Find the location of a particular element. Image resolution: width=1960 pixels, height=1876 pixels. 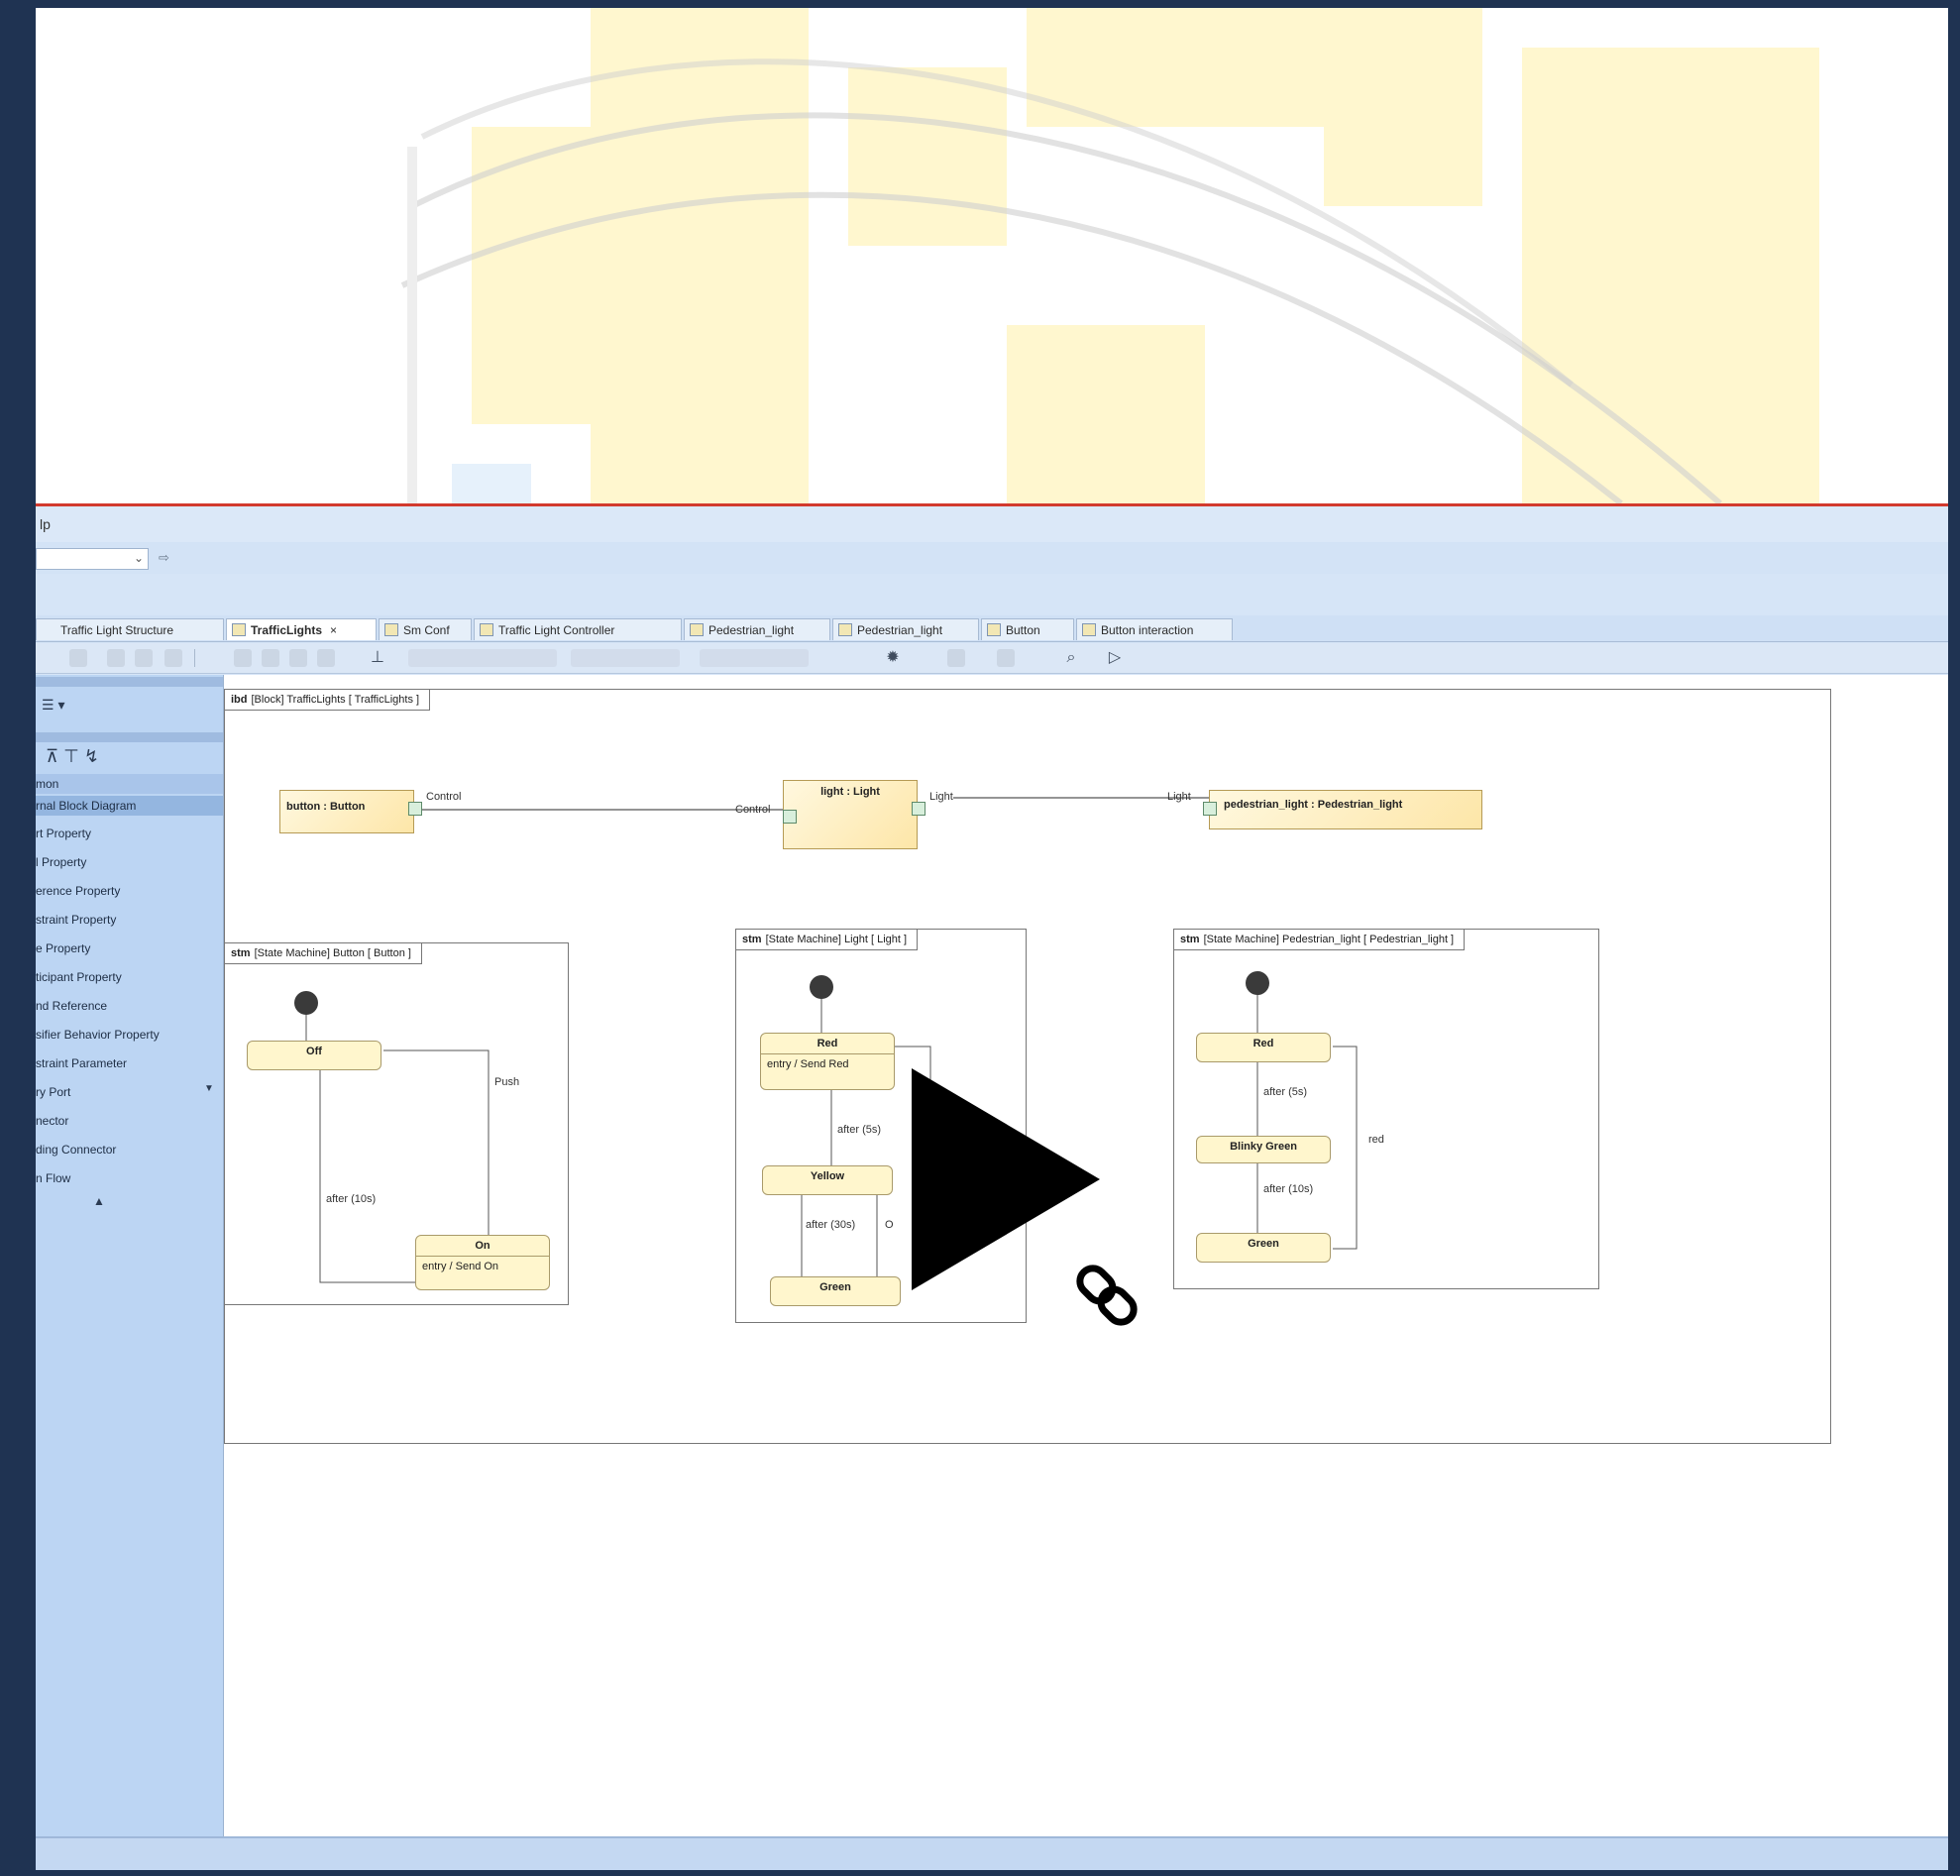

tab-pedestrian-light-2: Pedestrian_light is located at coordinates (905, 629).